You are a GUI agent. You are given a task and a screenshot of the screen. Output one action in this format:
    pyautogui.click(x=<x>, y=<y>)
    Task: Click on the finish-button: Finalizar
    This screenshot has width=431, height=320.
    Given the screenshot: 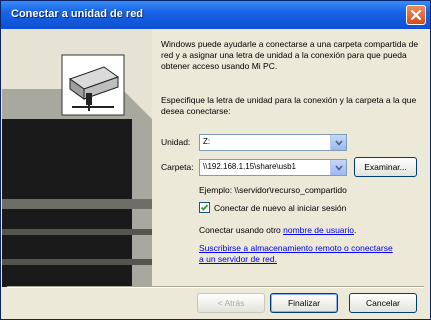 What is the action you would take?
    pyautogui.click(x=304, y=303)
    